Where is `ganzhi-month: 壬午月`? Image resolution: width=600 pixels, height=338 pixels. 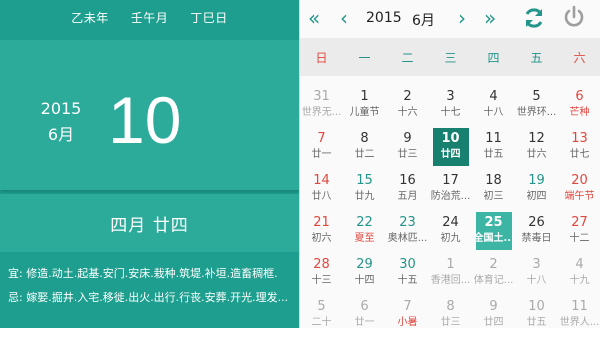
ganzhi-month: 壬午月 is located at coordinates (149, 17).